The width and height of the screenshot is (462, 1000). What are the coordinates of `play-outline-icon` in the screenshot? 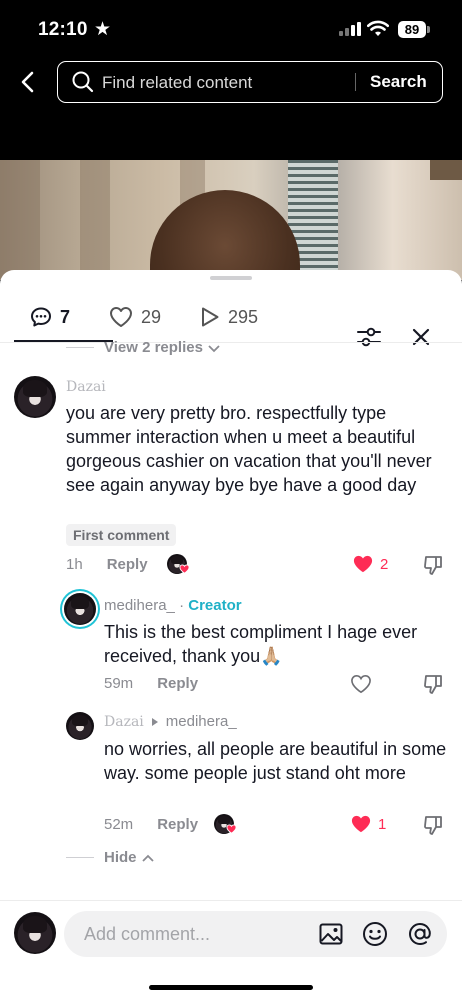 It's located at (210, 317).